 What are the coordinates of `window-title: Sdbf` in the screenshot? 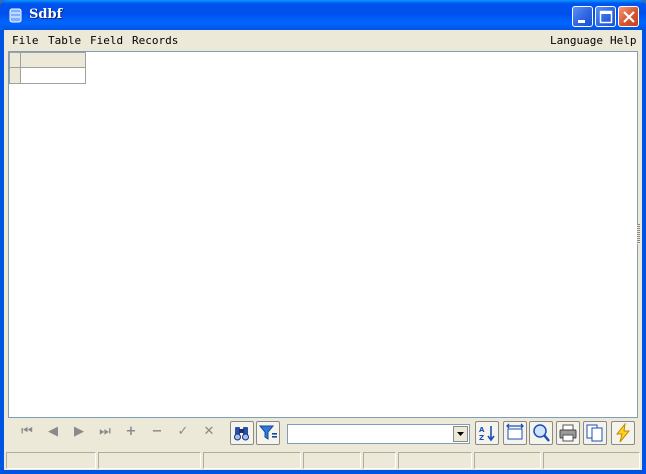 It's located at (46, 14).